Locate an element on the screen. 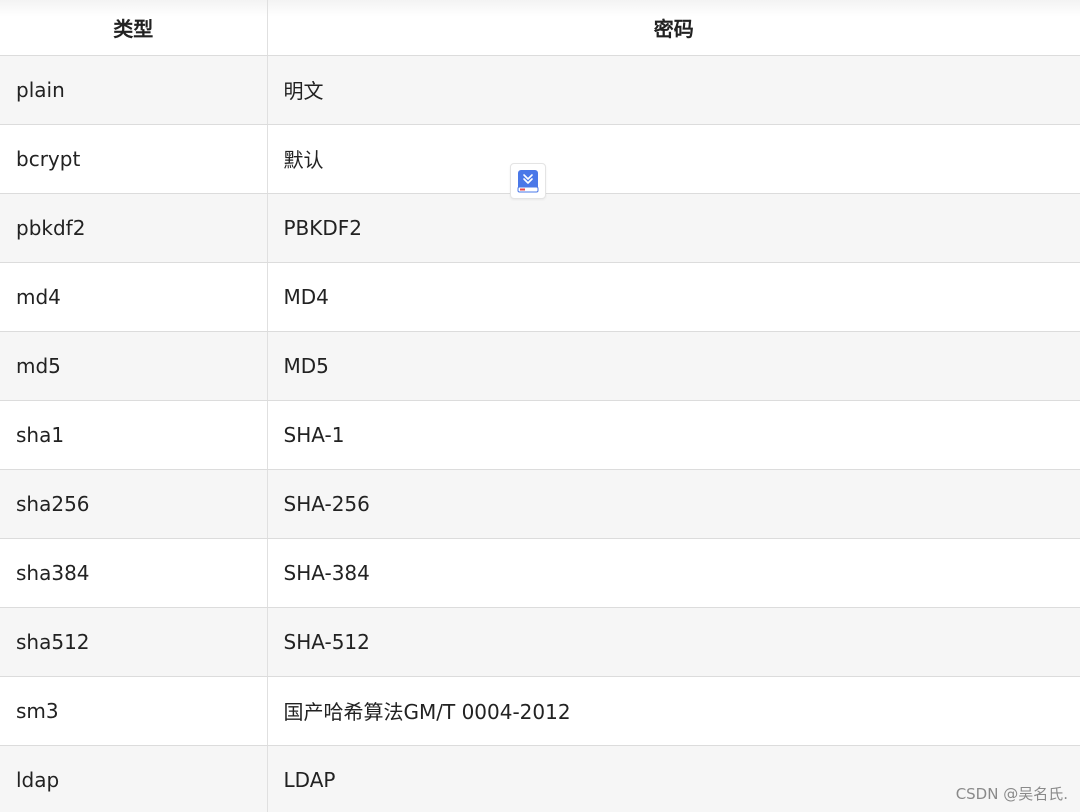  download-book-icon is located at coordinates (528, 181).